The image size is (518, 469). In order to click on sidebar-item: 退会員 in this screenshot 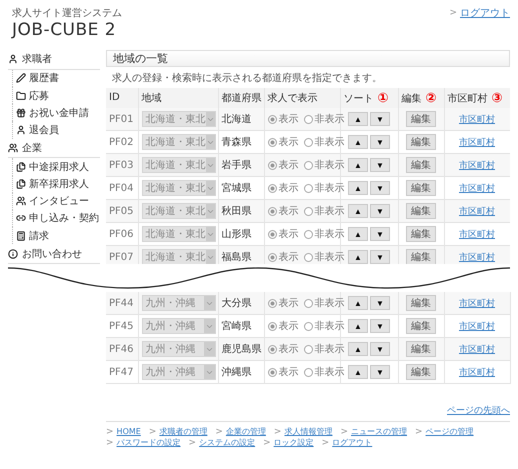, I will do `click(56, 129)`.